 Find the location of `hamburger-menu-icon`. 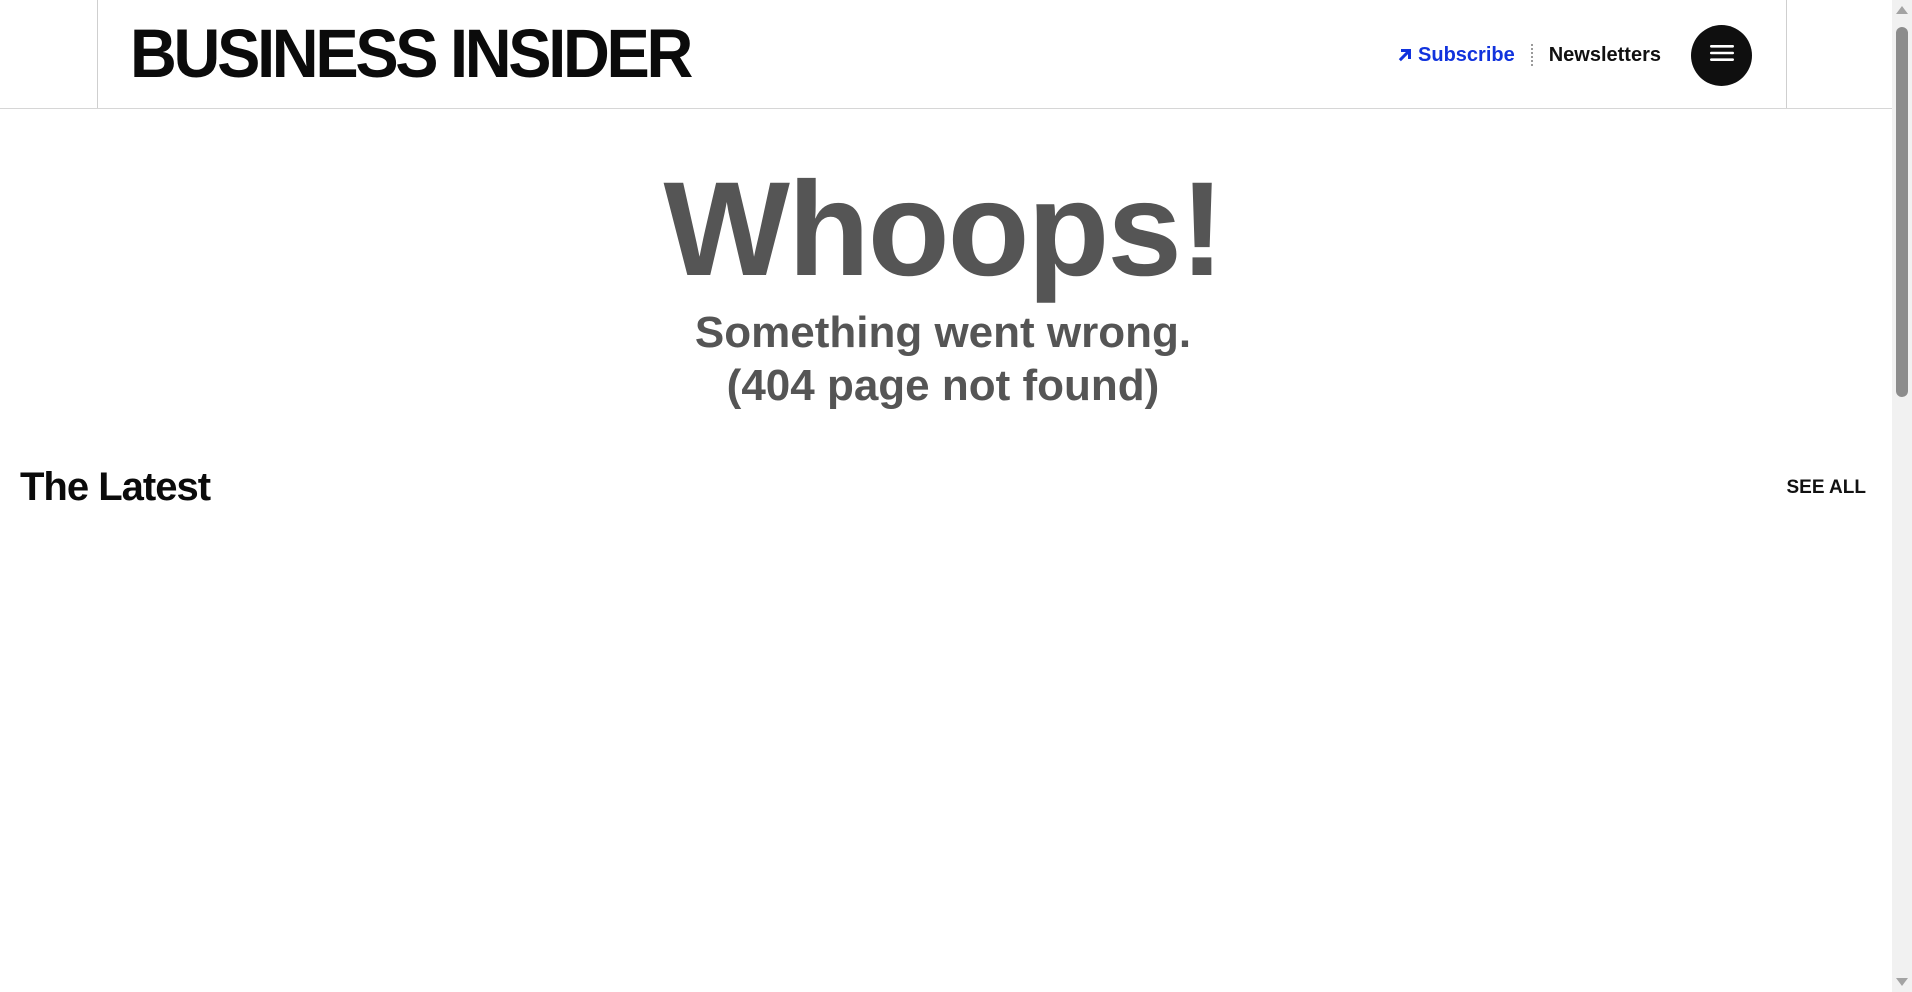

hamburger-menu-icon is located at coordinates (1721, 55).